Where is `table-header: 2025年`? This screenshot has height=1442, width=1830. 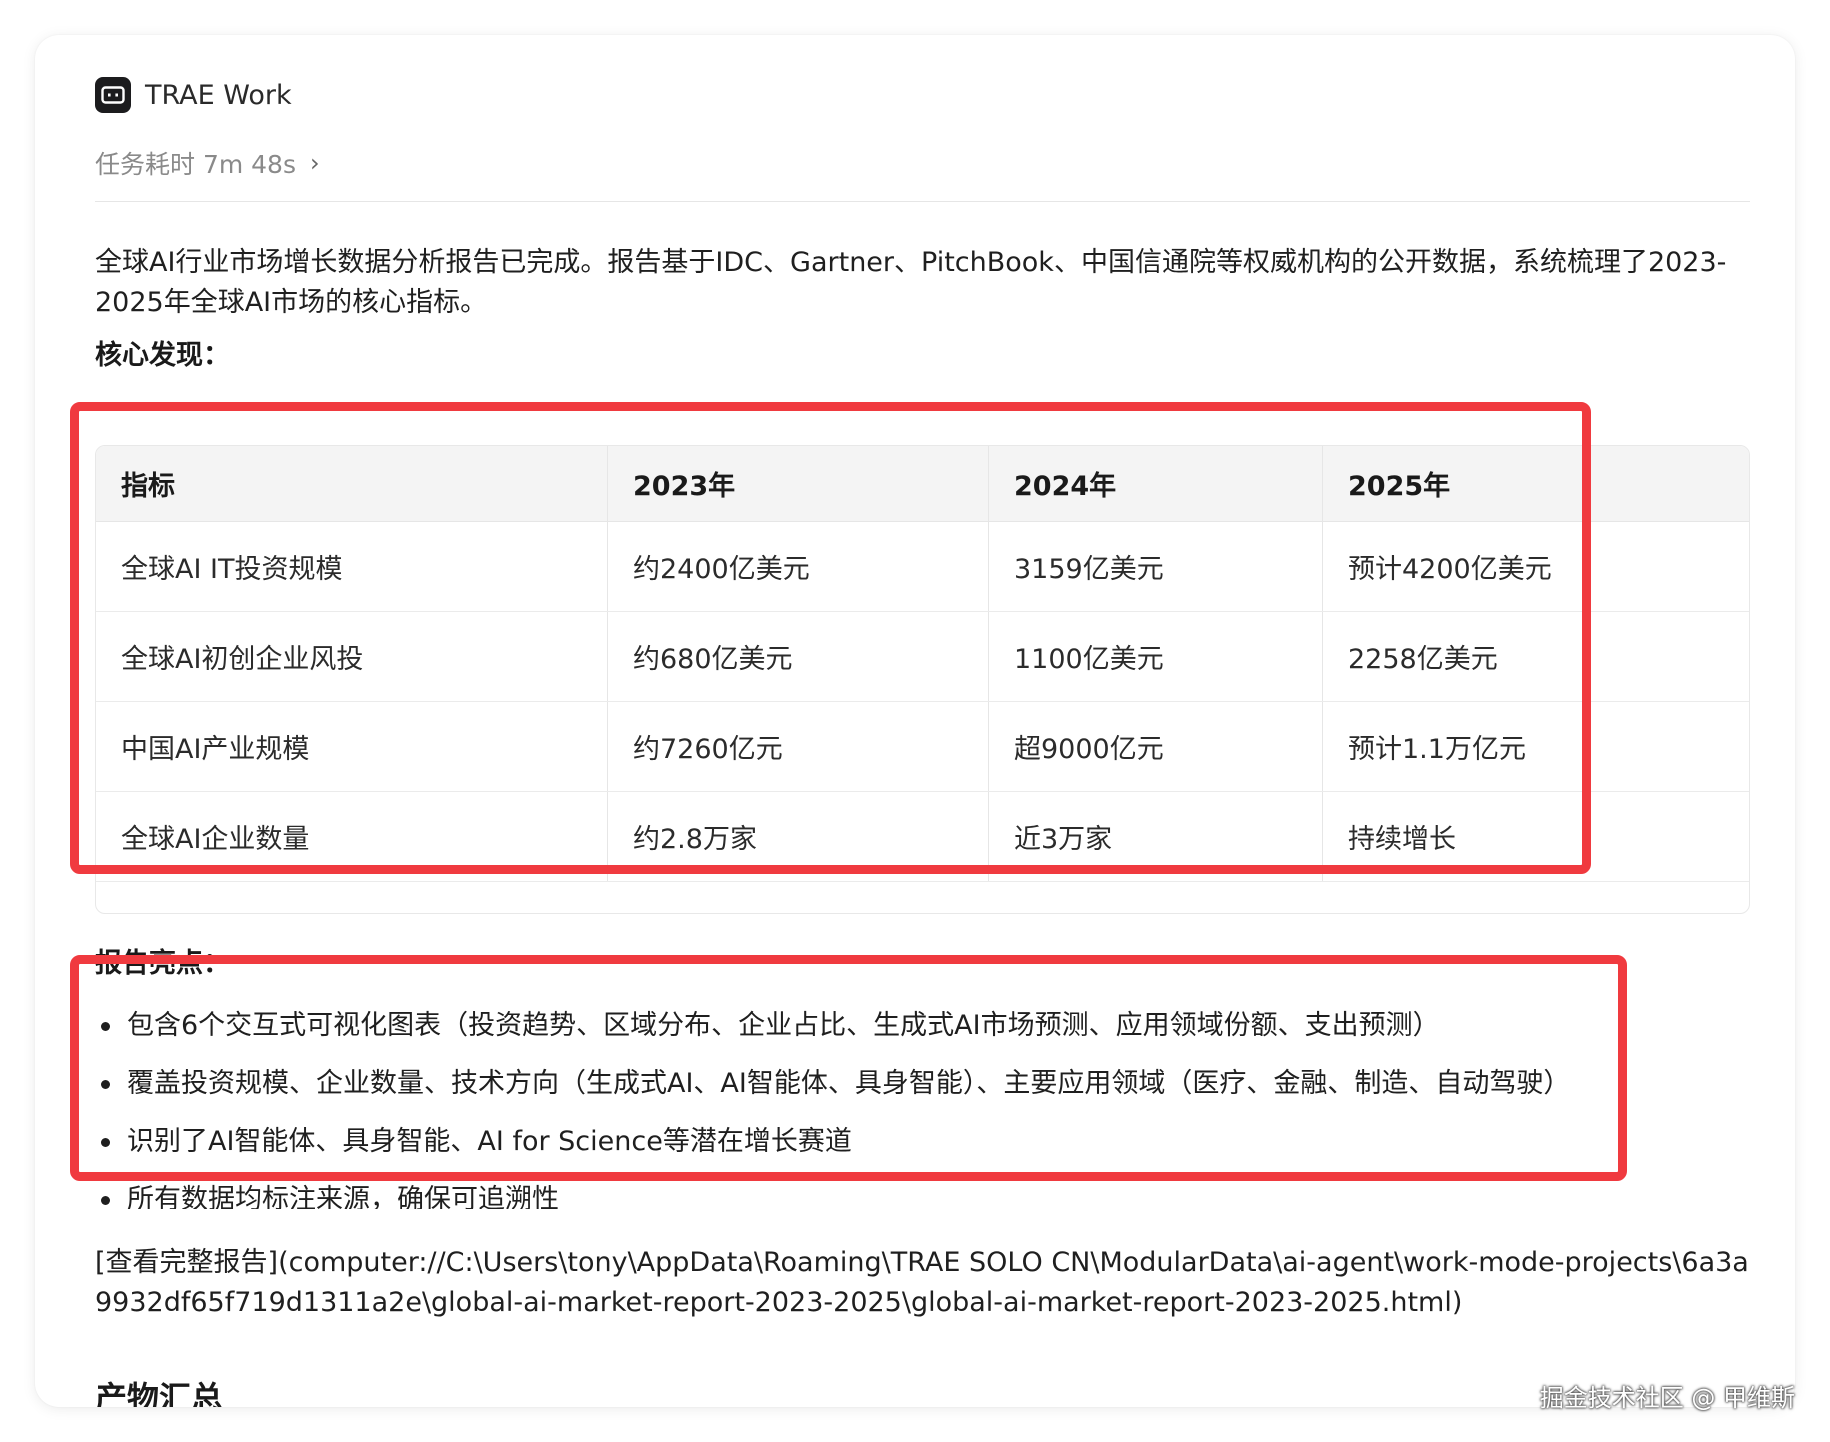
table-header: 2025年 is located at coordinates (1535, 484).